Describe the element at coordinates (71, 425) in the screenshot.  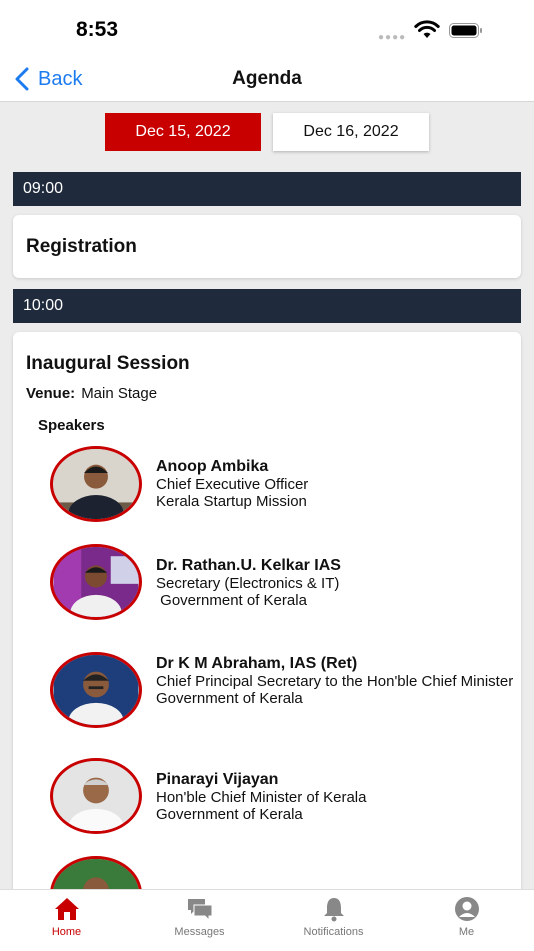
I see `speakers-heading: Speakers` at that location.